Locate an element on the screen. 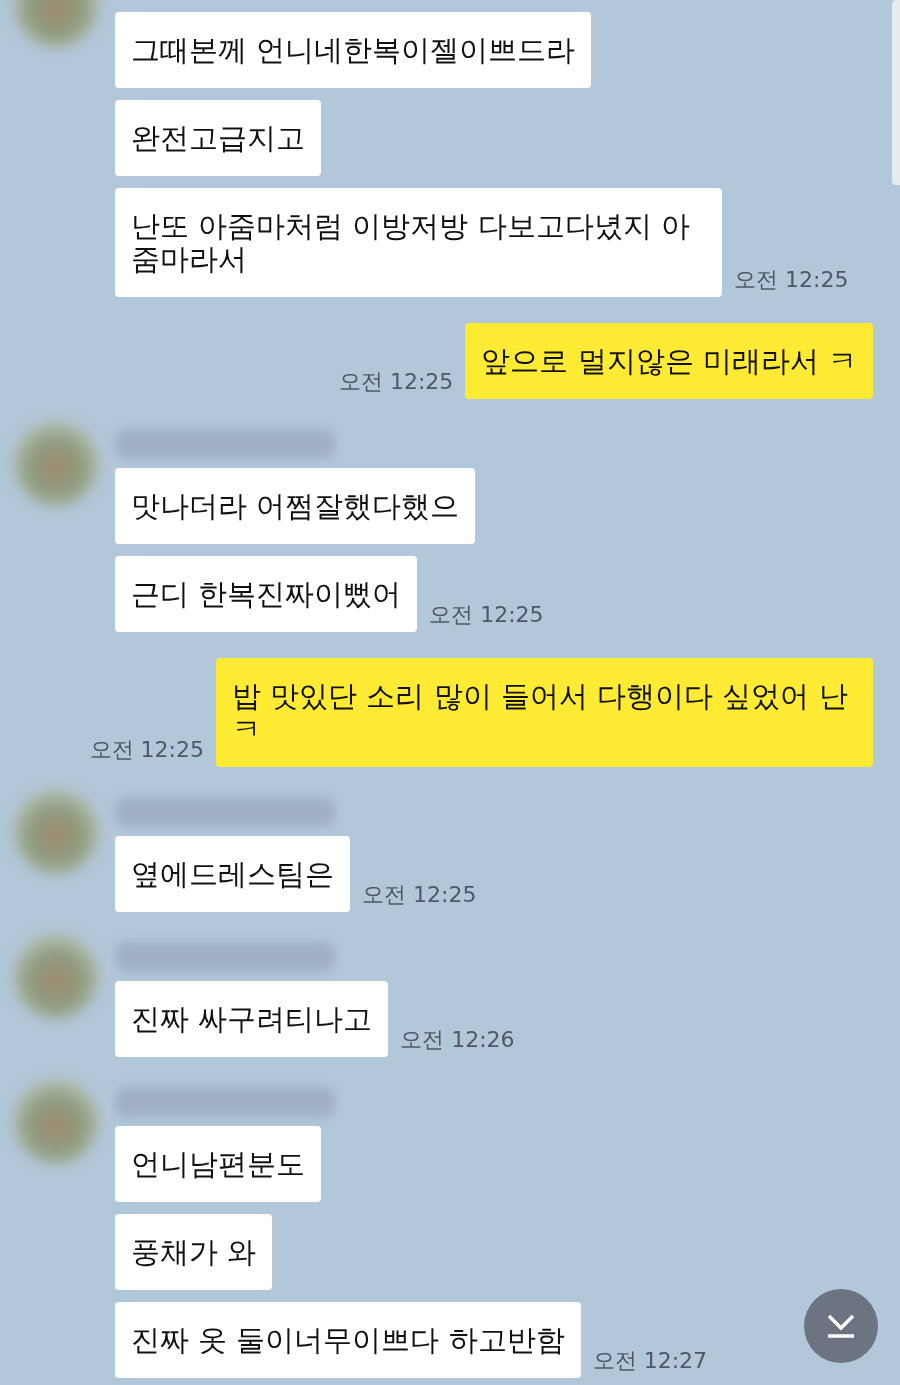 This screenshot has width=900, height=1385. message-time: 오전 12:26 is located at coordinates (457, 1040).